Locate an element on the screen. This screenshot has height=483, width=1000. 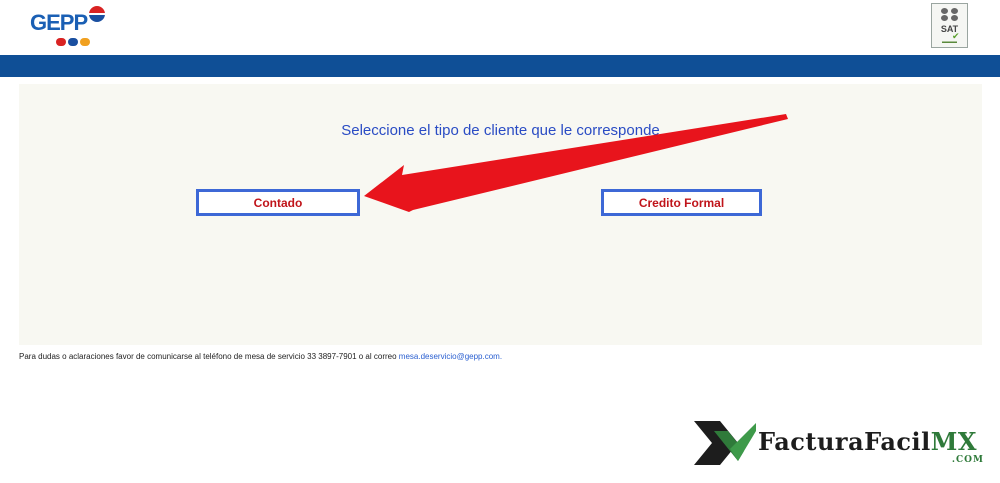
brand-icons is located at coordinates (73, 43).